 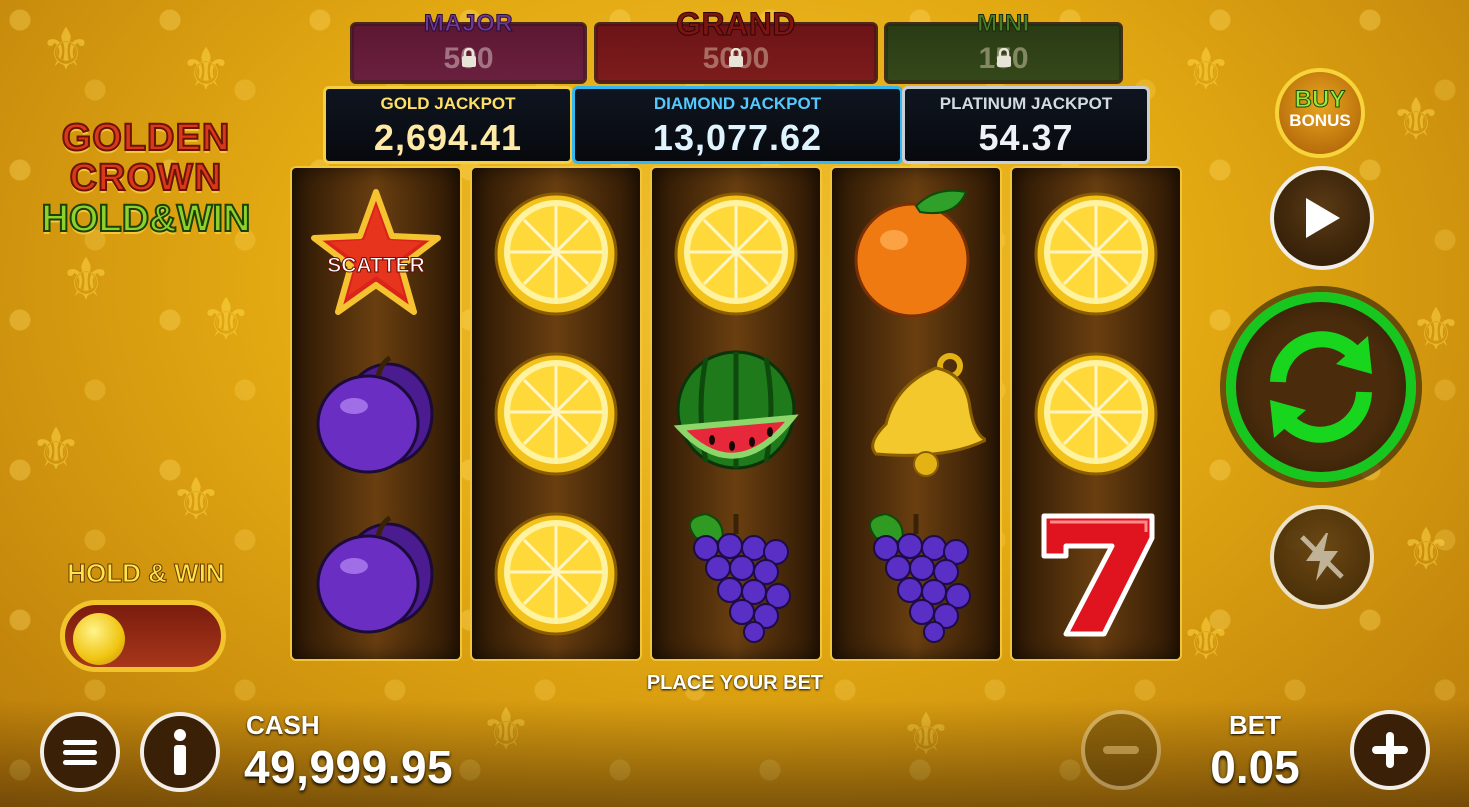 What do you see at coordinates (1026, 103) in the screenshot?
I see `platinum-jackpot-title: PLATINUM JACKPOT` at bounding box center [1026, 103].